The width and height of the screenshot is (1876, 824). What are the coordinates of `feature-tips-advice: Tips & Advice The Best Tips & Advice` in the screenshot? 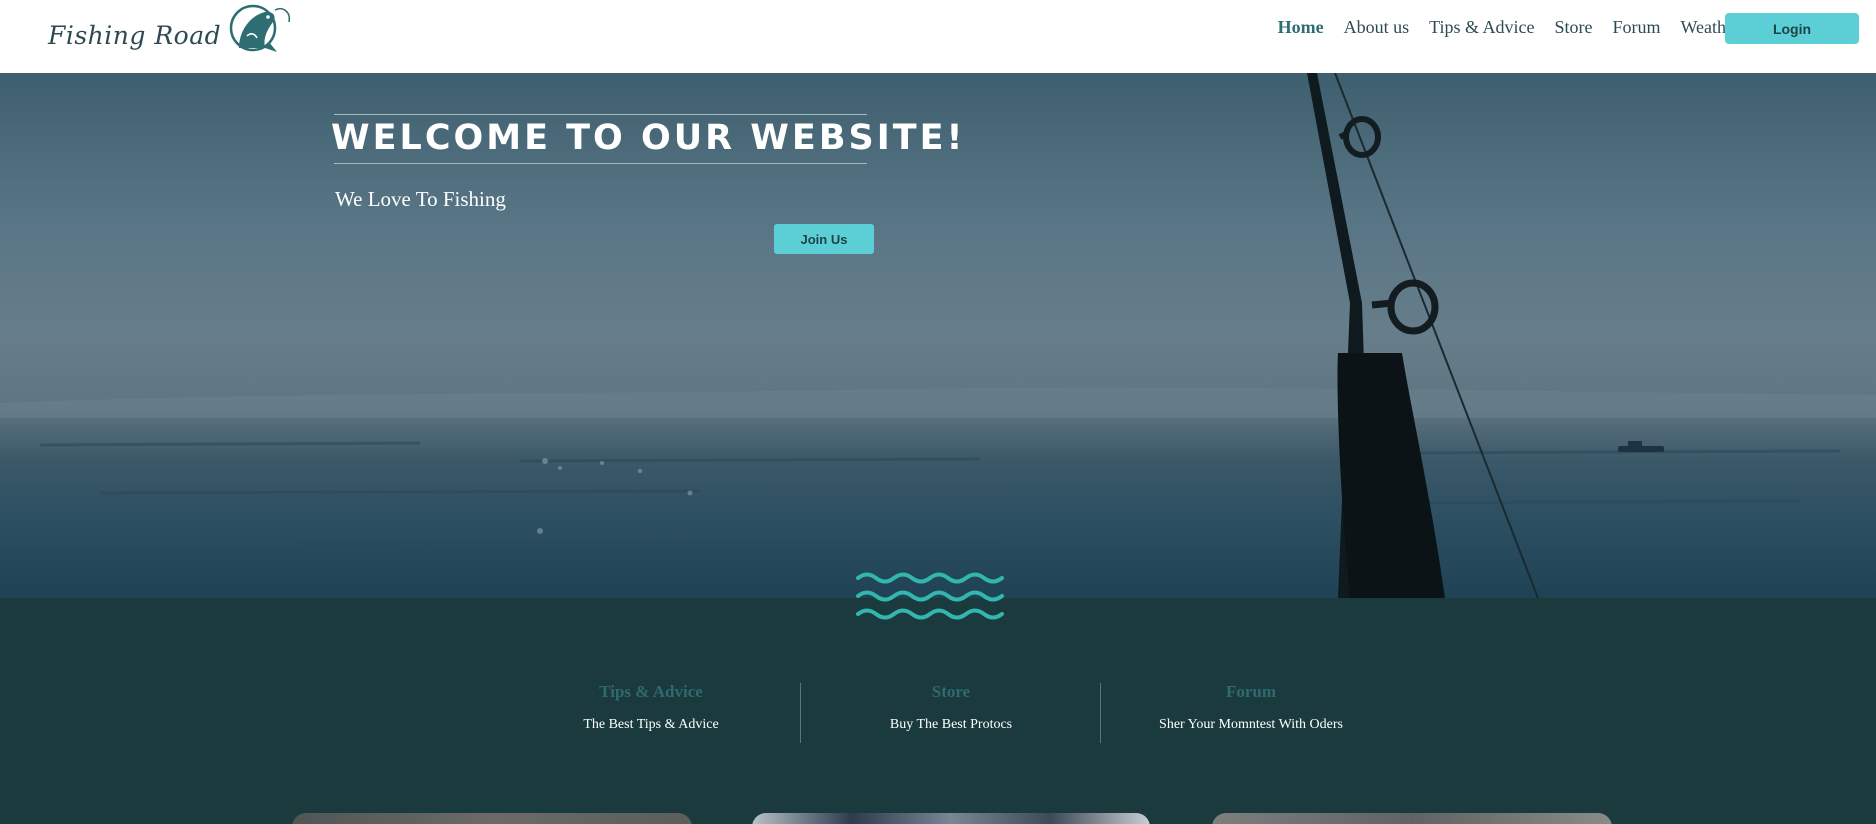 It's located at (651, 707).